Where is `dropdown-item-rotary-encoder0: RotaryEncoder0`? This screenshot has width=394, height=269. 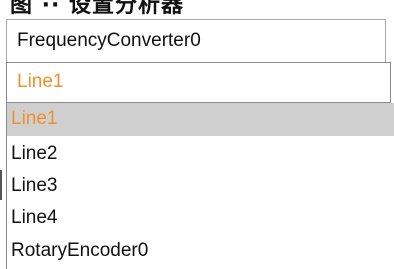 dropdown-item-rotary-encoder0: RotaryEncoder0 is located at coordinates (200, 251).